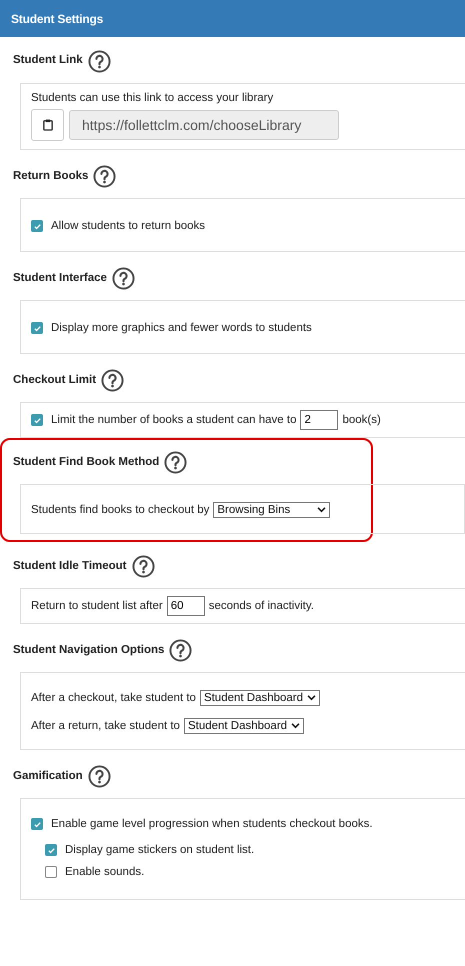 The width and height of the screenshot is (465, 966). I want to click on checkbox-label: Display more graphics and fewer words to students, so click(181, 328).